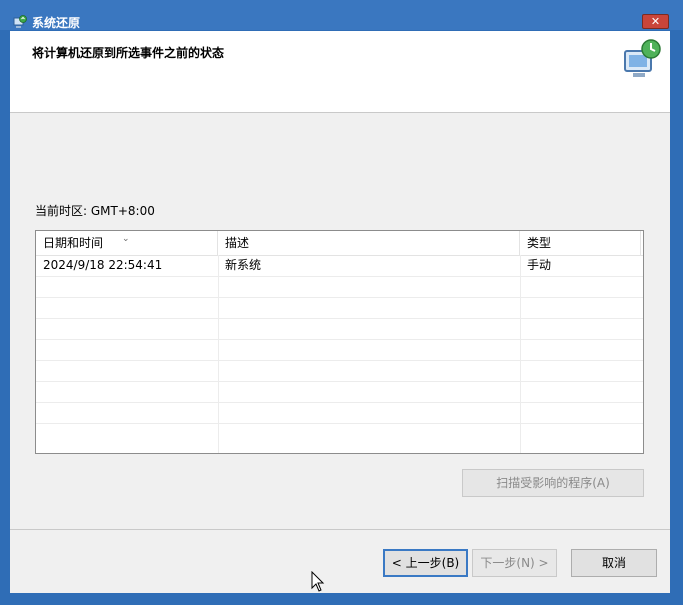  I want to click on footer-separator, so click(340, 529).